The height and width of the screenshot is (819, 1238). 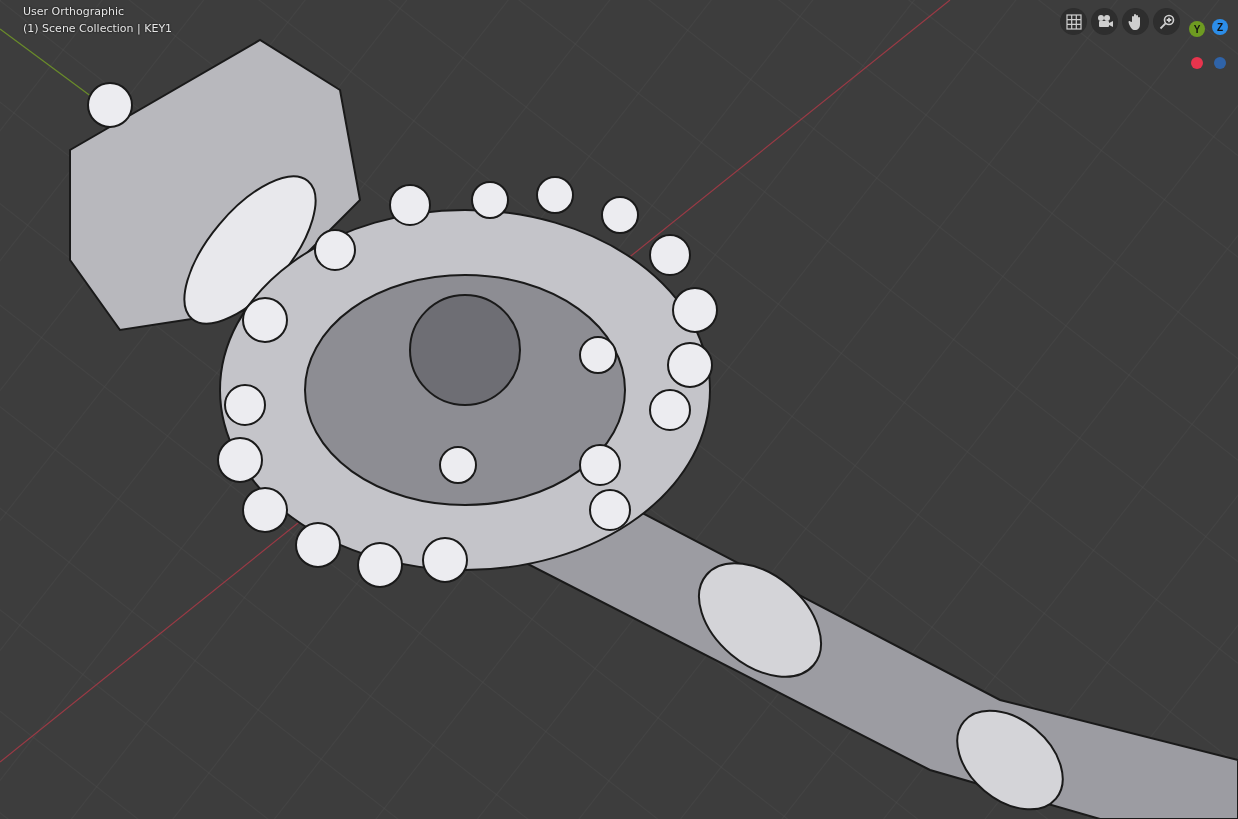 I want to click on collection-info-label: (1) Scene Collection | KEY1, so click(x=98, y=28).